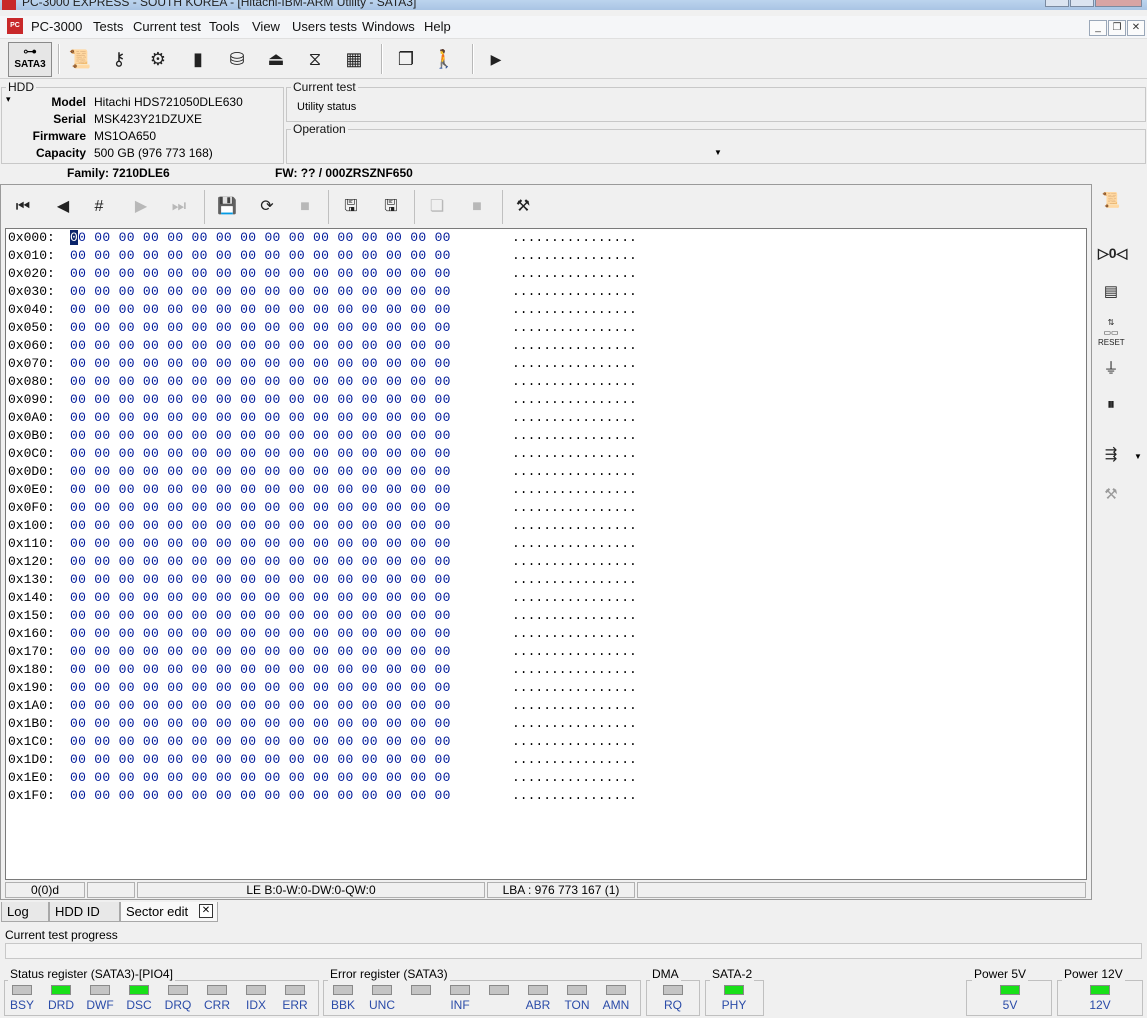 Image resolution: width=1147 pixels, height=1018 pixels. What do you see at coordinates (1117, 28) in the screenshot?
I see `mdi-restore-button: ❐` at bounding box center [1117, 28].